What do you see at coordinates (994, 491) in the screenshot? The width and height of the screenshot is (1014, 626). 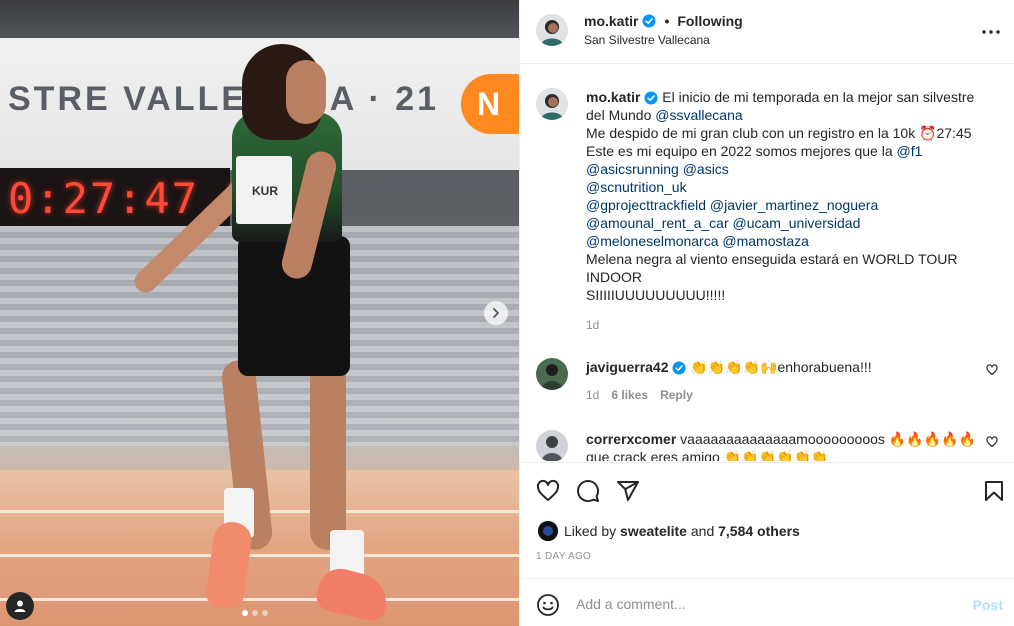 I see `bookmark-icon` at bounding box center [994, 491].